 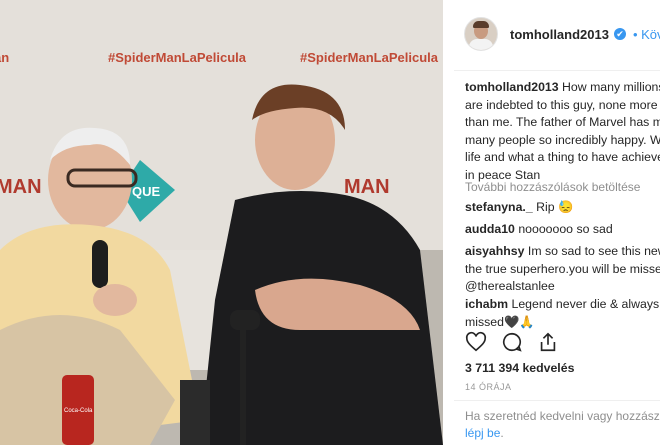 What do you see at coordinates (561, 104) in the screenshot?
I see `caption-line-1: are indebted to this guy, none more` at bounding box center [561, 104].